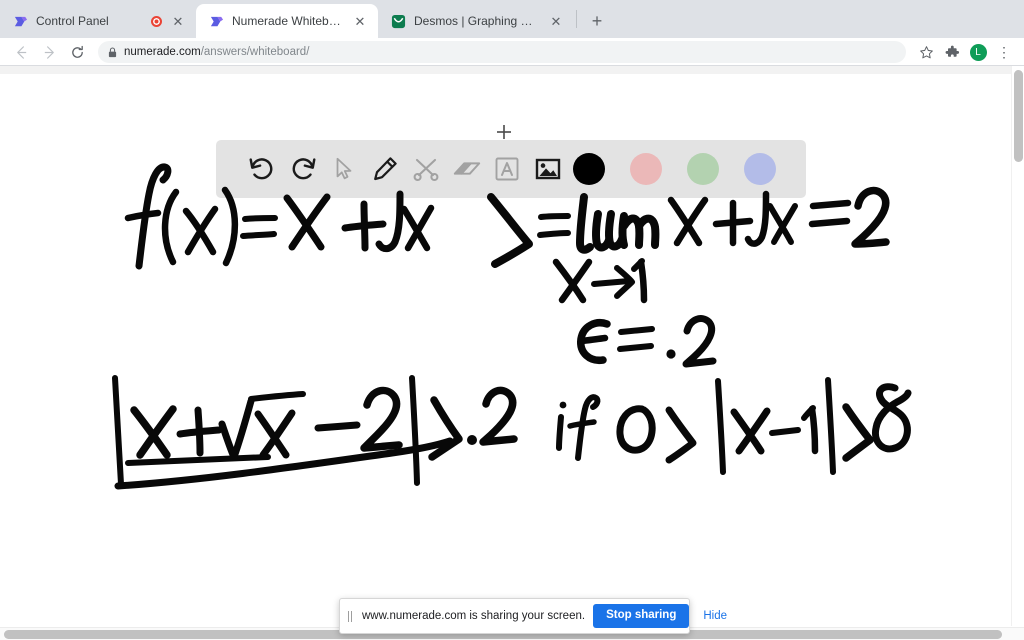  Describe the element at coordinates (77, 52) in the screenshot. I see `reload-button` at that location.